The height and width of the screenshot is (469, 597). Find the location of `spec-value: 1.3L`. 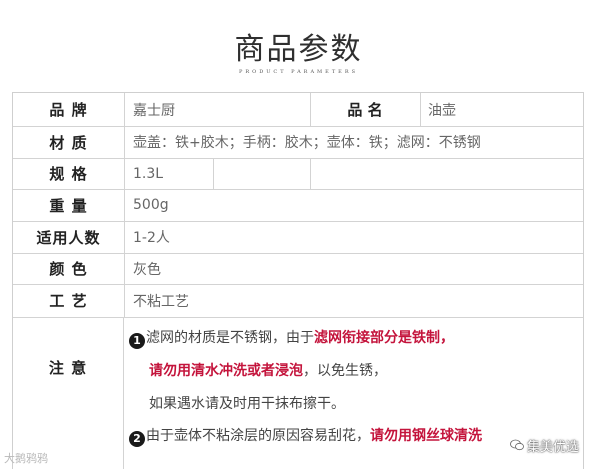

spec-value: 1.3L is located at coordinates (148, 173).